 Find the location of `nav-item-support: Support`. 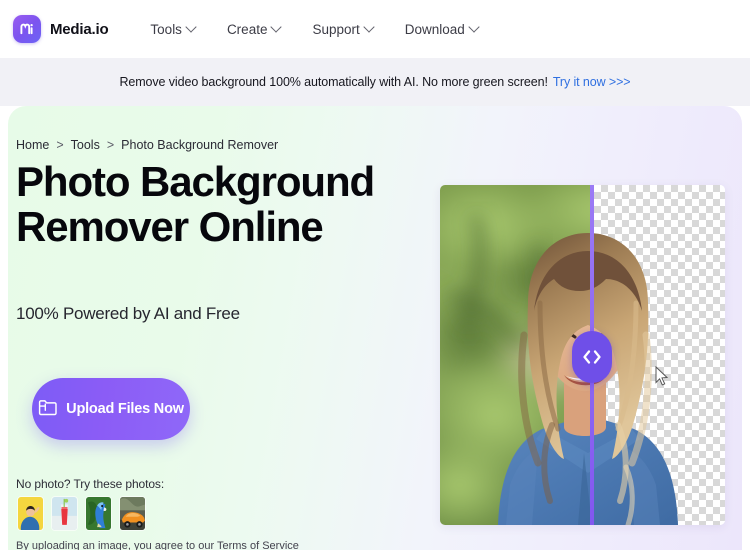

nav-item-support: Support is located at coordinates (342, 29).